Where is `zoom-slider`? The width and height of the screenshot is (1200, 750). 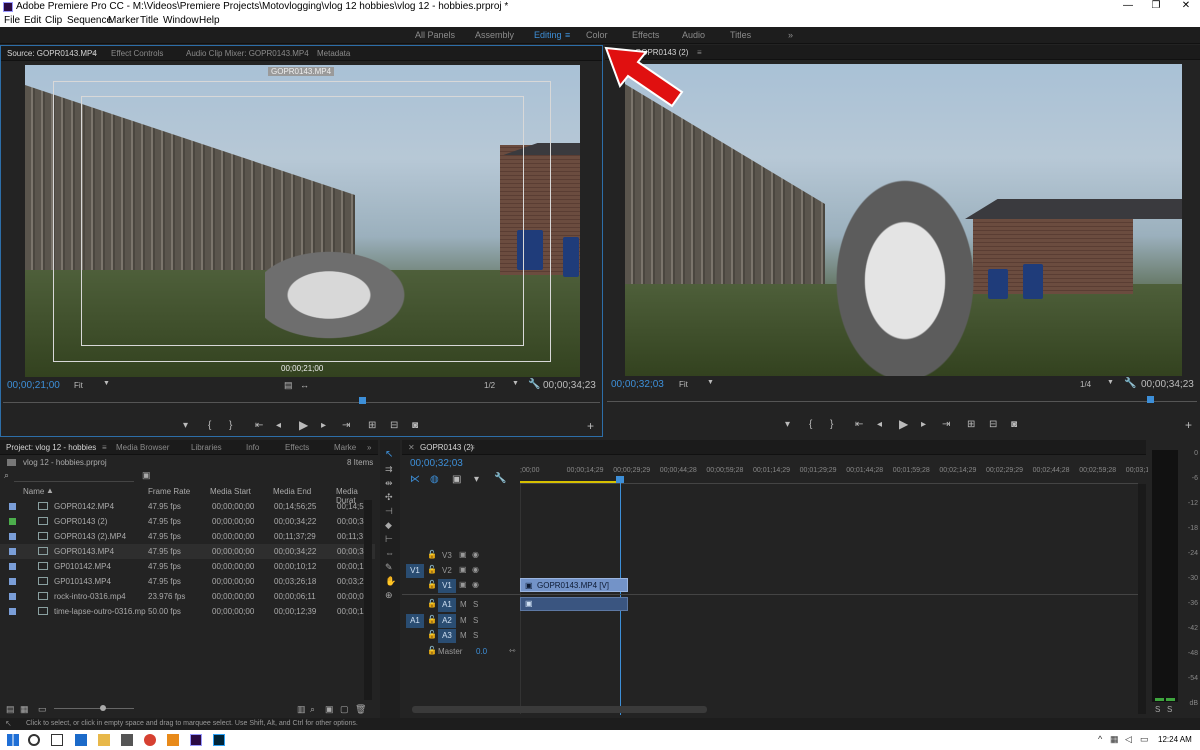 zoom-slider is located at coordinates (94, 708).